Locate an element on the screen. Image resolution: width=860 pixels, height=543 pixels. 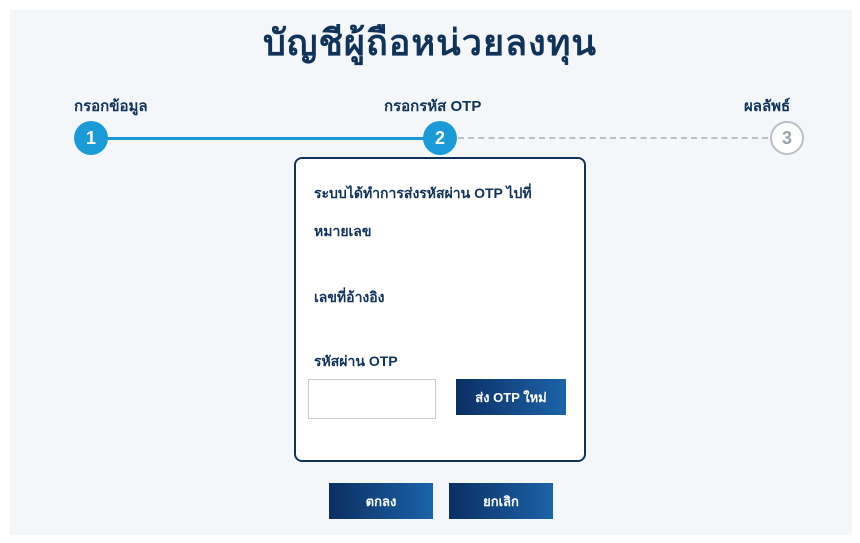
progress-line-completed is located at coordinates (265, 138).